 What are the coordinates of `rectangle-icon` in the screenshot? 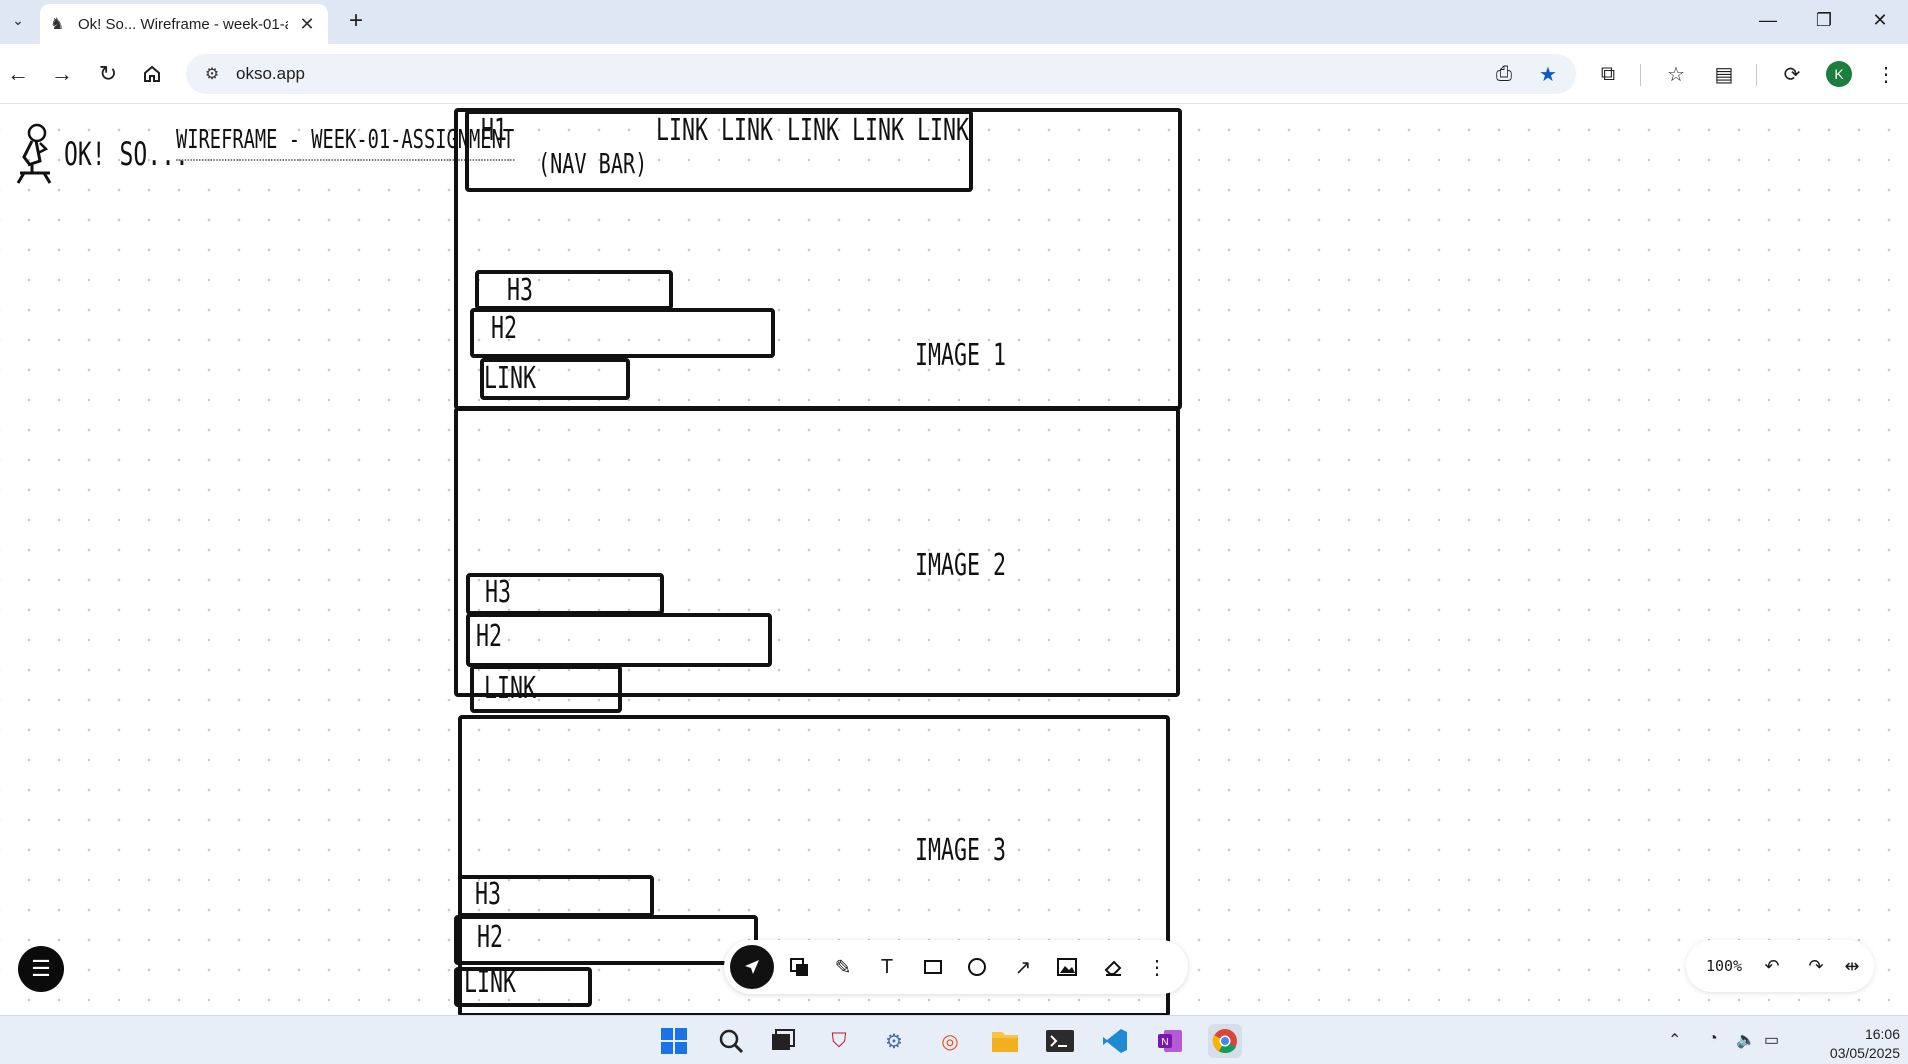 It's located at (933, 967).